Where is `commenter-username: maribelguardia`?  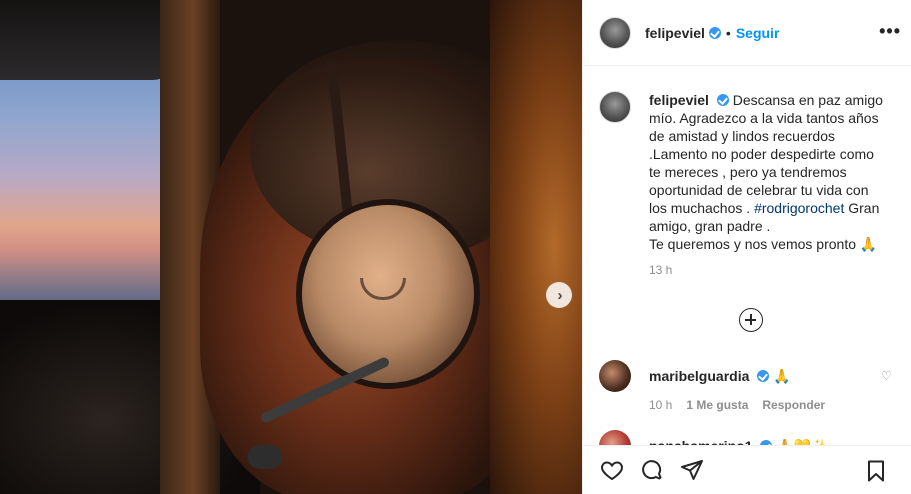
commenter-username: maribelguardia is located at coordinates (699, 376).